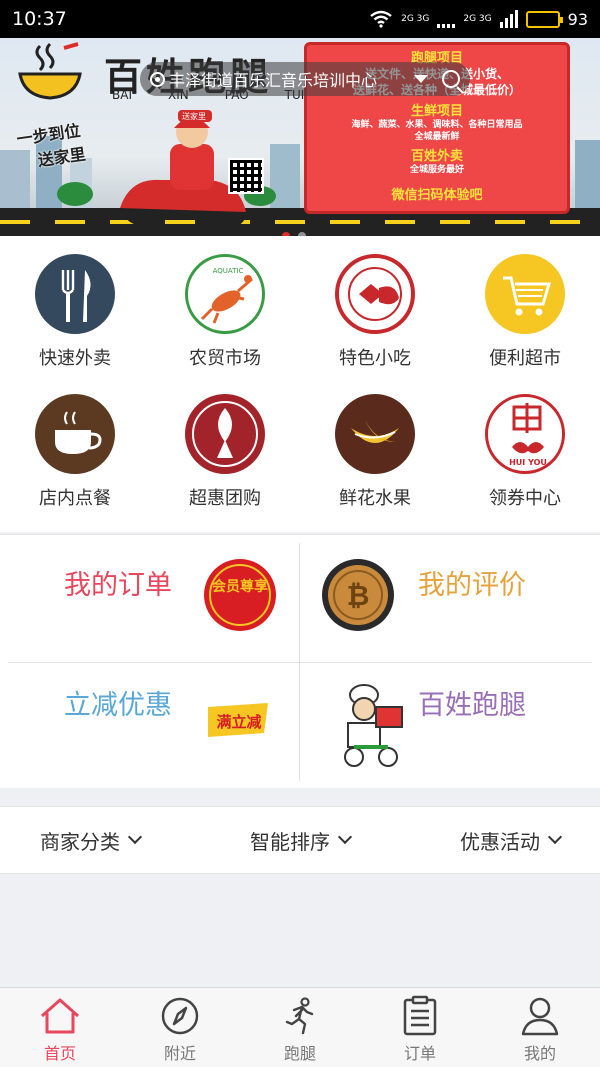 This screenshot has width=600, height=1067. What do you see at coordinates (375, 434) in the screenshot?
I see `banana-icon` at bounding box center [375, 434].